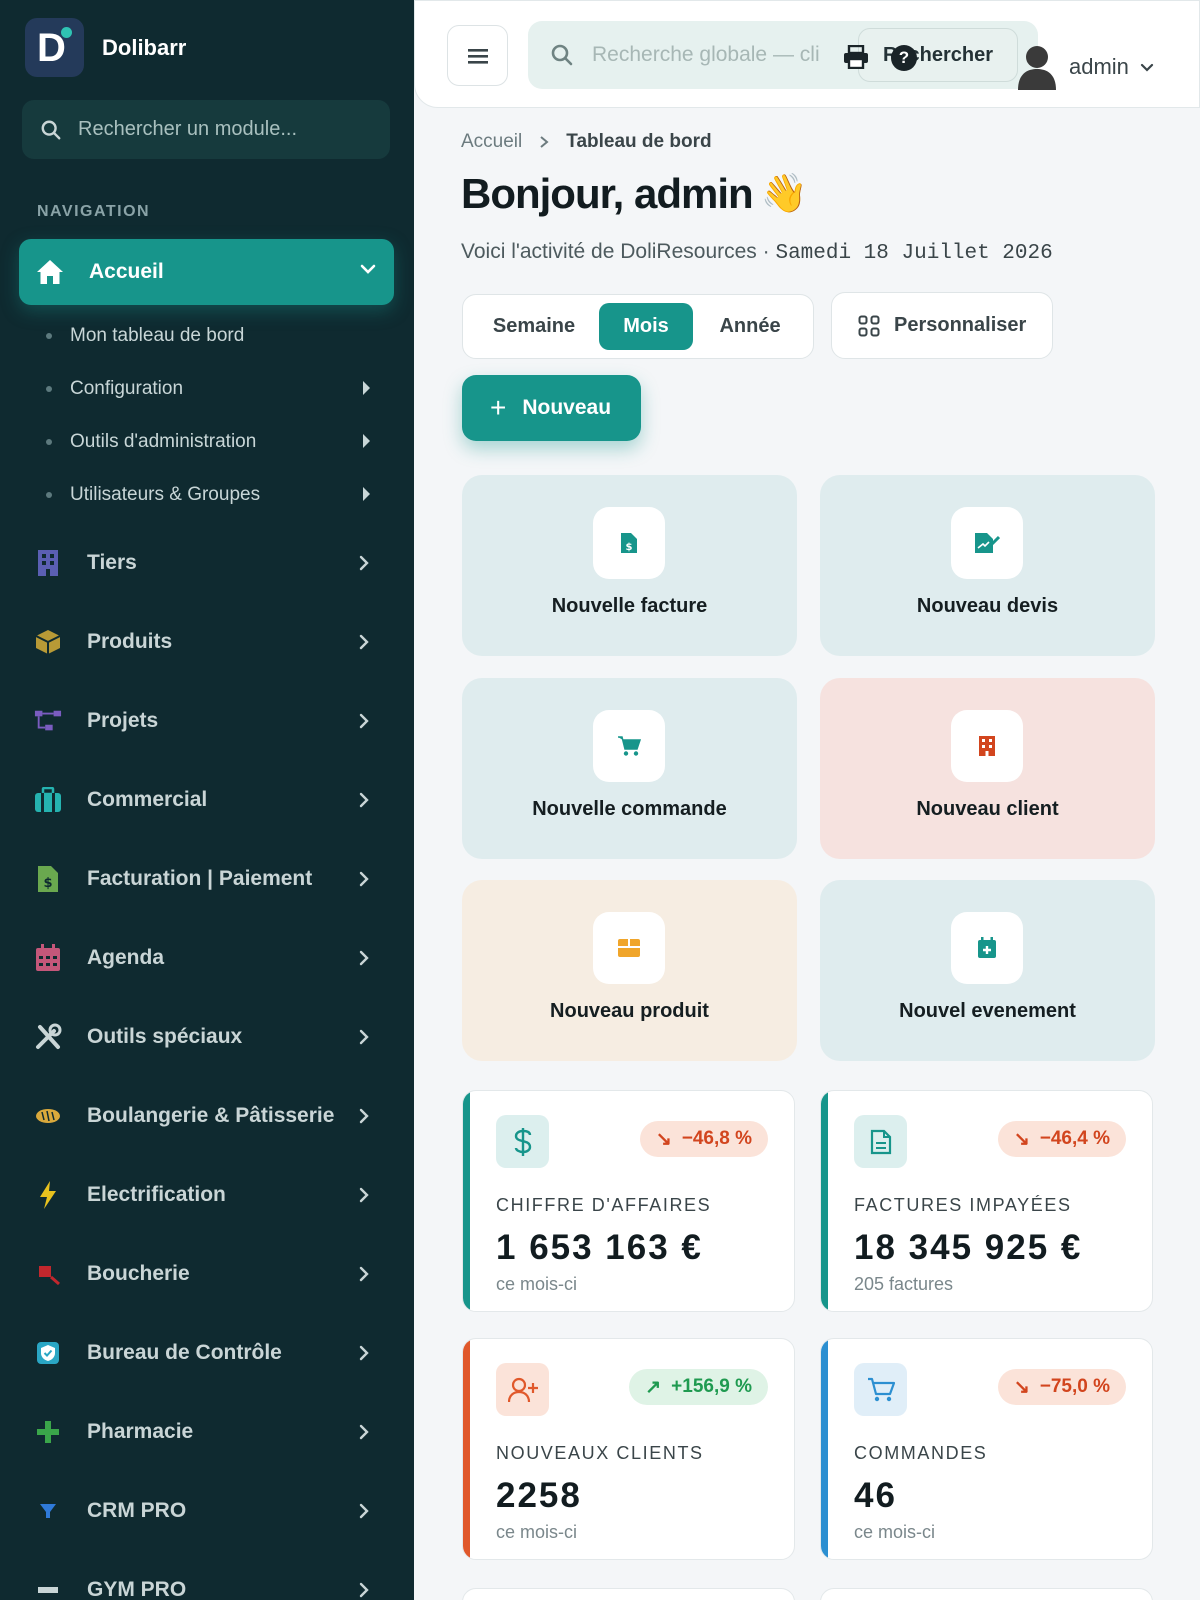 This screenshot has width=1200, height=1600. What do you see at coordinates (209, 1037) in the screenshot?
I see `sidebar-item-outils-speciaux: Outils spéciaux` at bounding box center [209, 1037].